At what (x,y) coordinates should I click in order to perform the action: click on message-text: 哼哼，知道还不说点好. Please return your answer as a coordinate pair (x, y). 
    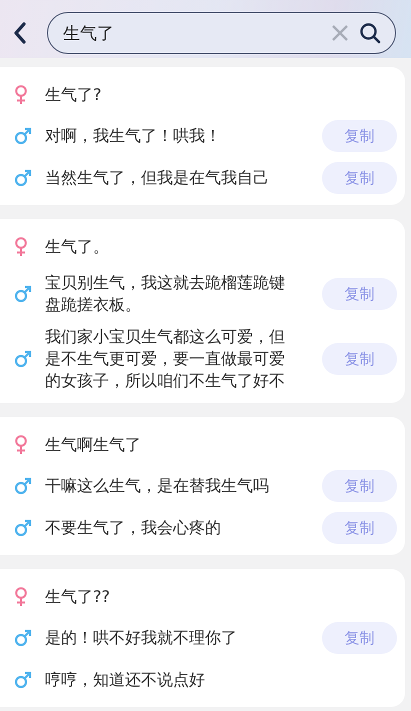
    Looking at the image, I should click on (125, 680).